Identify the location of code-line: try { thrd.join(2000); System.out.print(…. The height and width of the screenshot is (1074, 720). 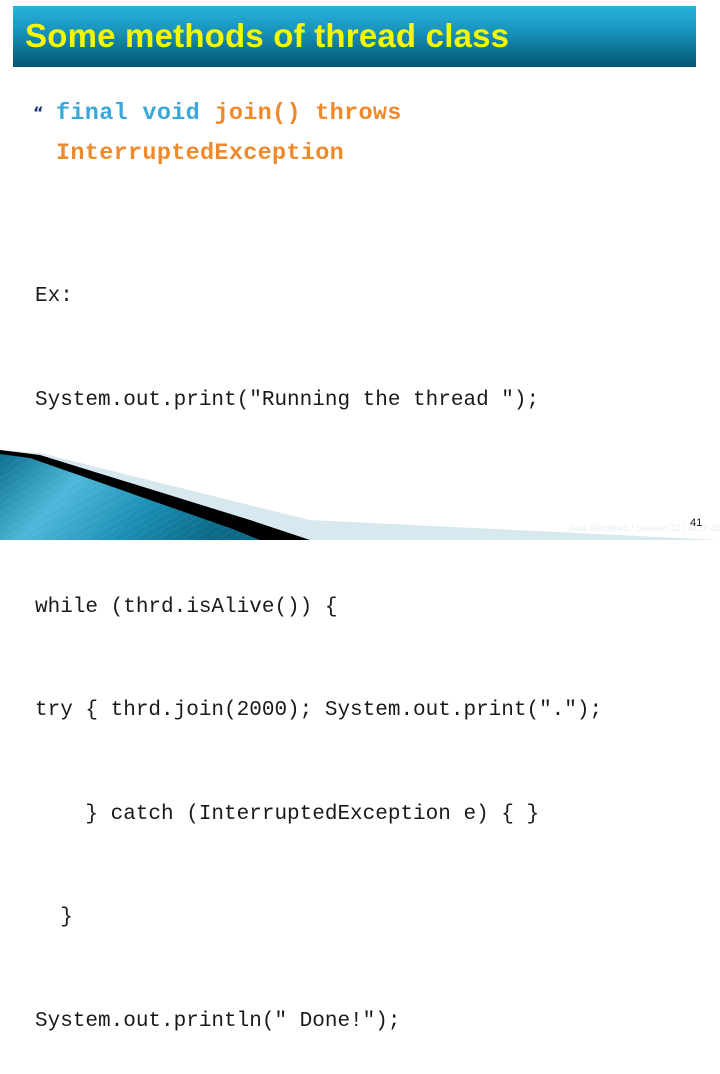
(319, 710).